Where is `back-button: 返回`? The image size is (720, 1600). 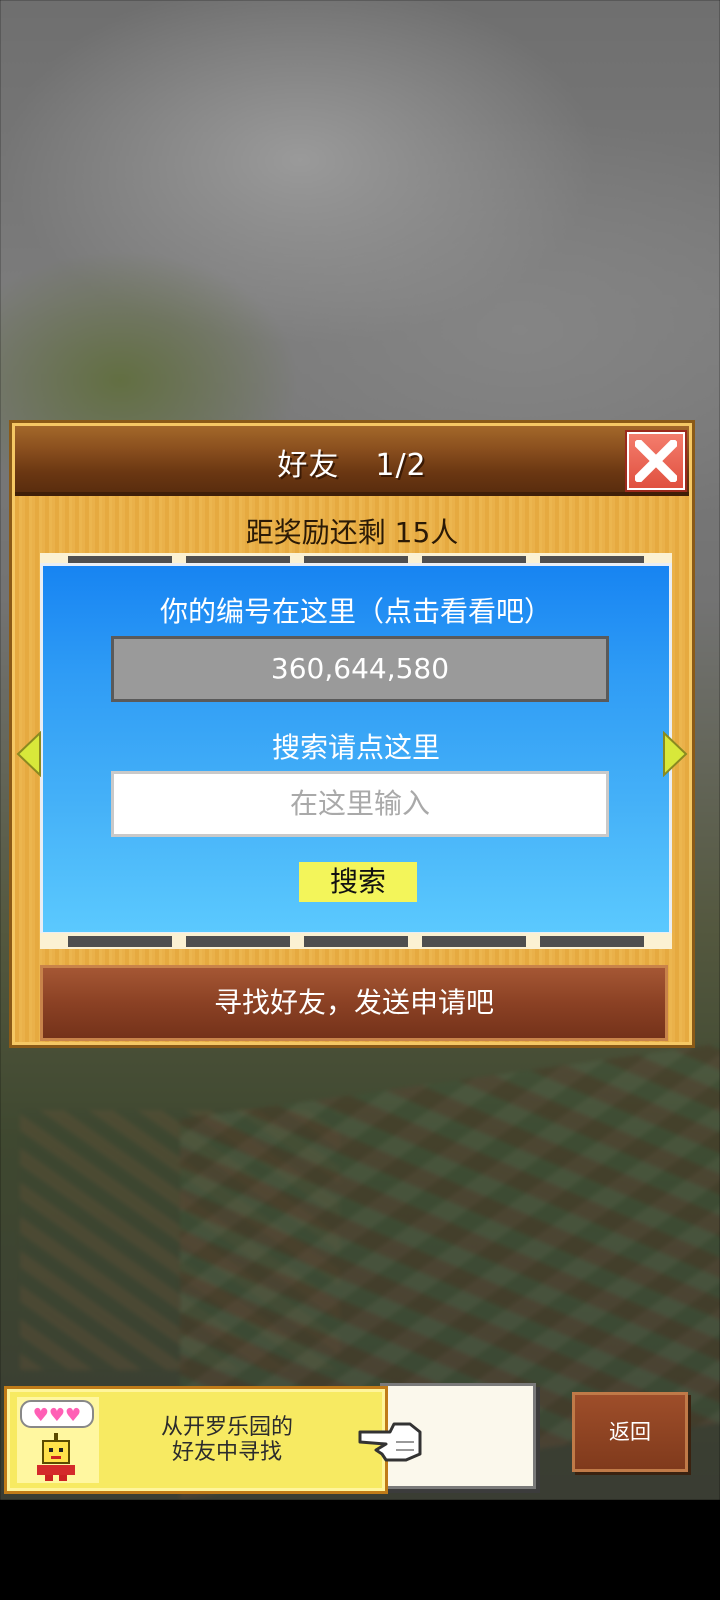
back-button: 返回 is located at coordinates (630, 1432).